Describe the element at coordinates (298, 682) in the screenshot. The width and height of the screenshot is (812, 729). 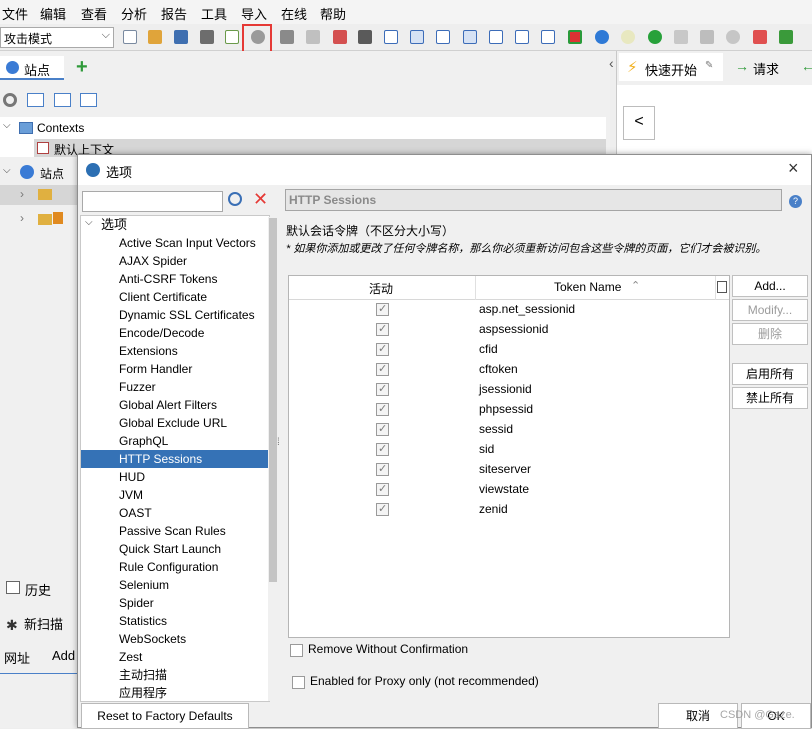
I see `proxy-only-checkbox` at that location.